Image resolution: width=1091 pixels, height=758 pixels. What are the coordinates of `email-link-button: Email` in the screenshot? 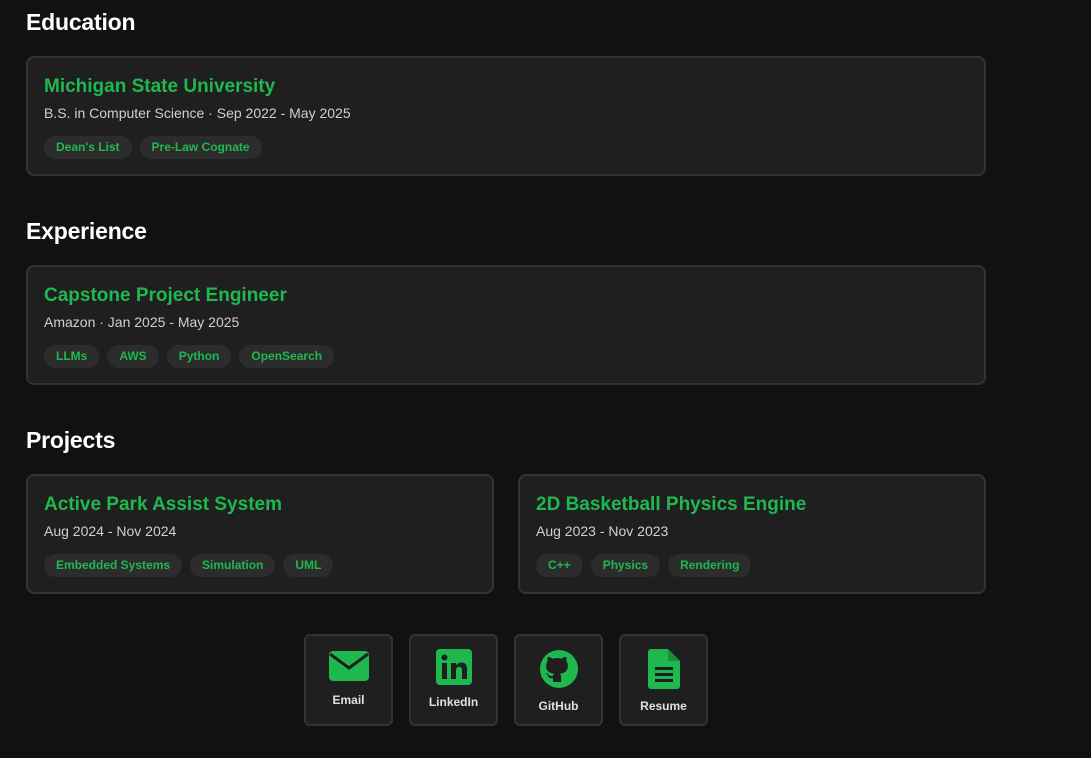 It's located at (348, 680).